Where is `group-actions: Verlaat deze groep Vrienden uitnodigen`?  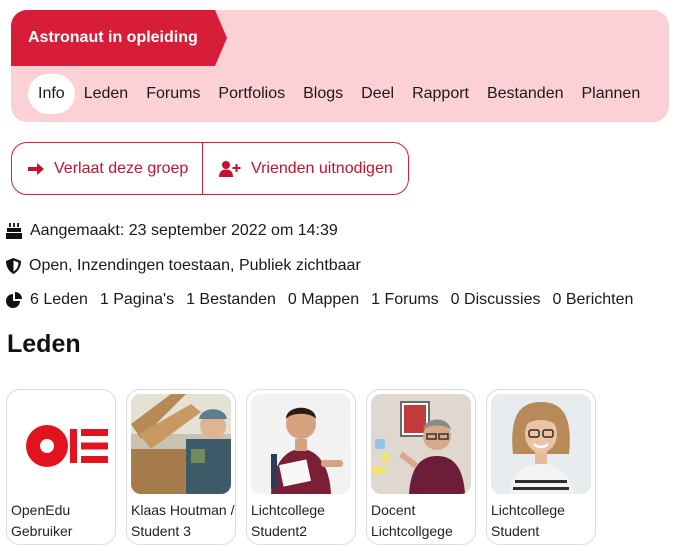
group-actions: Verlaat deze groep Vrienden uitnodigen is located at coordinates (210, 168).